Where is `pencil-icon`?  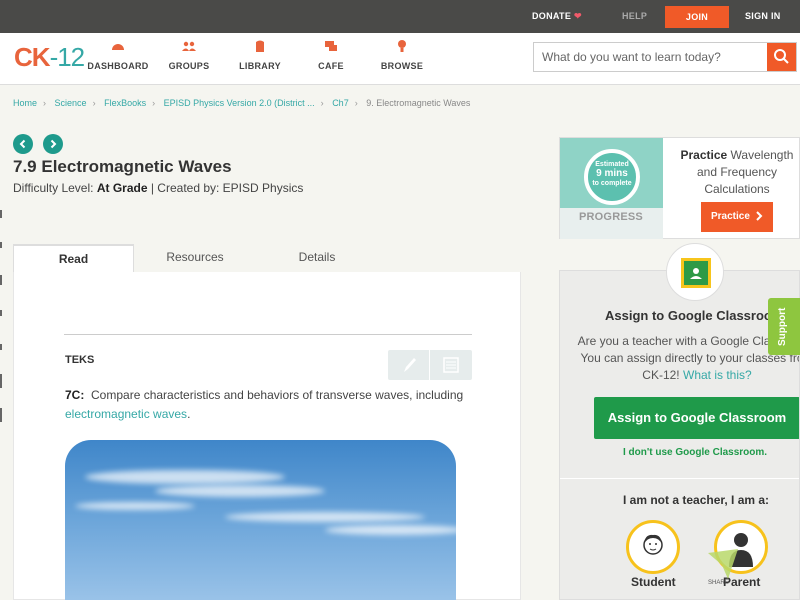
pencil-icon is located at coordinates (410, 365).